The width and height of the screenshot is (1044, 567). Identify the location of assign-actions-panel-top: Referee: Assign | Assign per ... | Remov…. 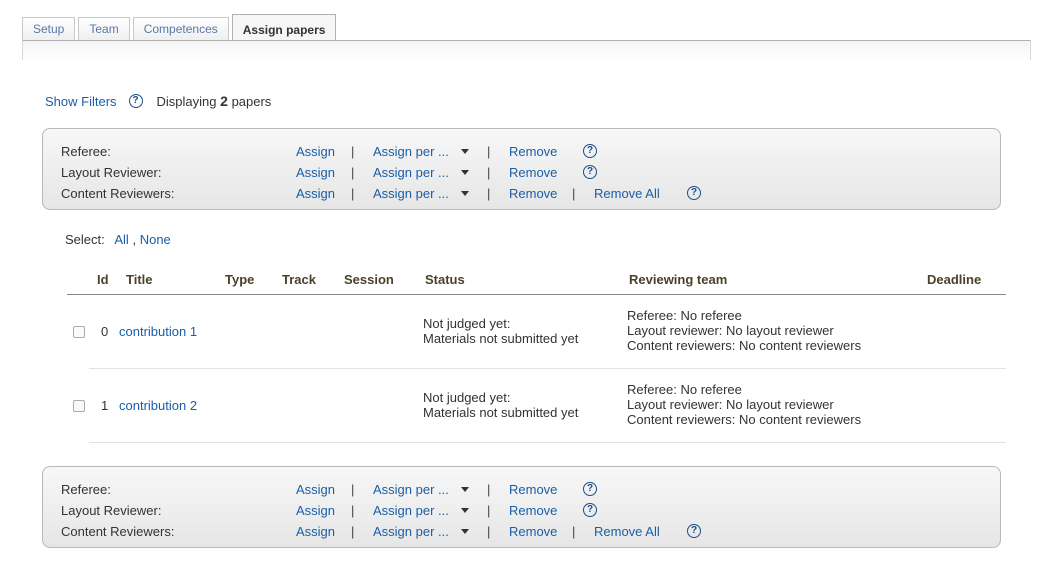
(521, 169).